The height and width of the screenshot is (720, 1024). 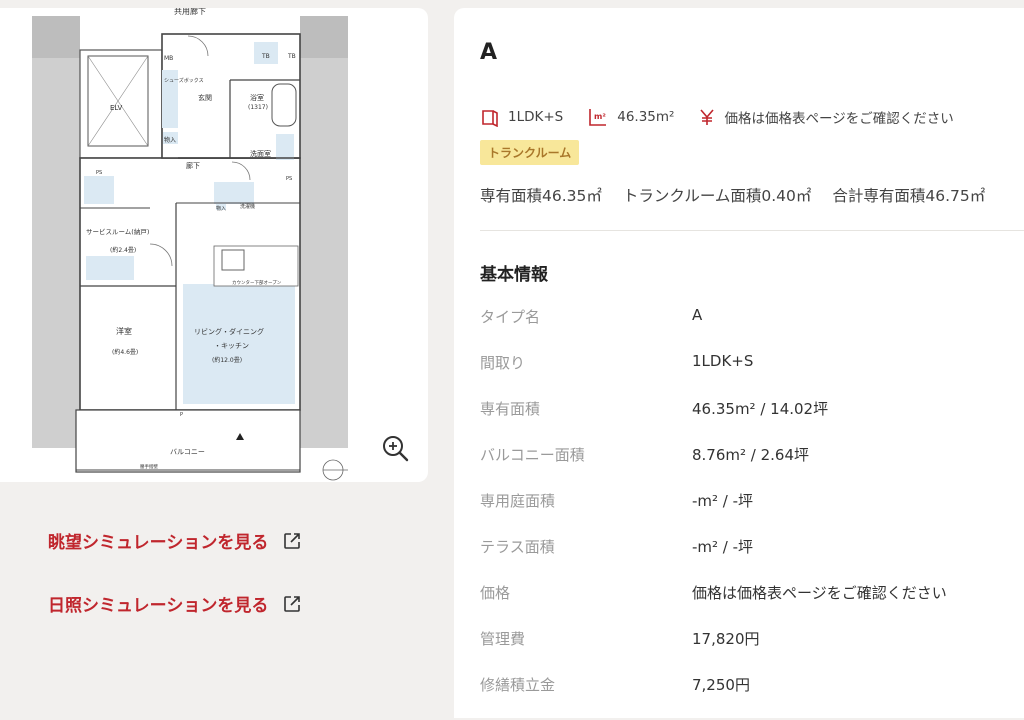 I want to click on row-label: 専用庭面積, so click(x=518, y=501).